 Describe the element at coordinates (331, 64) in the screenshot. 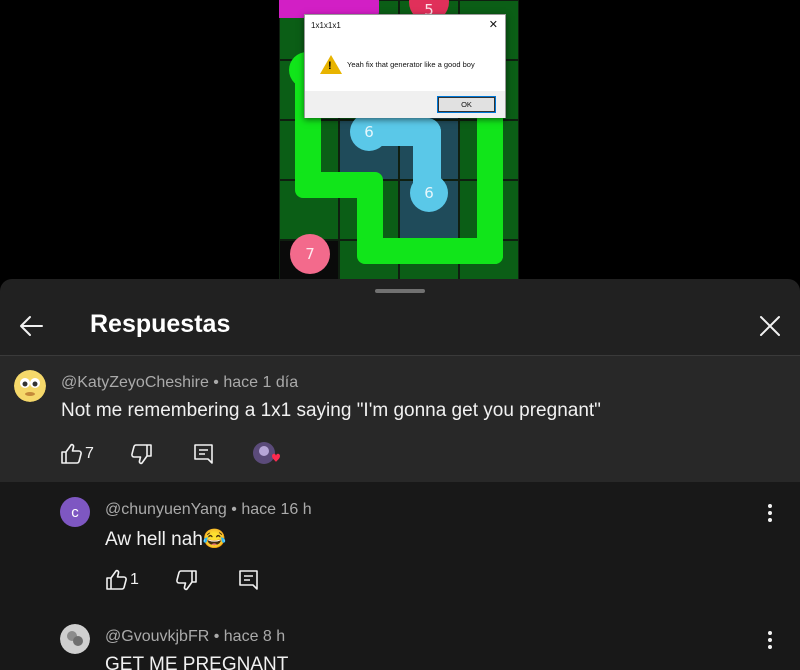

I see `warning-icon: !` at that location.